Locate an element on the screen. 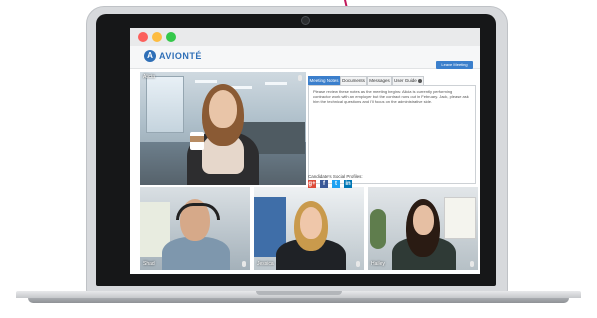 Image resolution: width=597 pixels, height=318 pixels. thumbnail-name-label: Shad is located at coordinates (149, 264).